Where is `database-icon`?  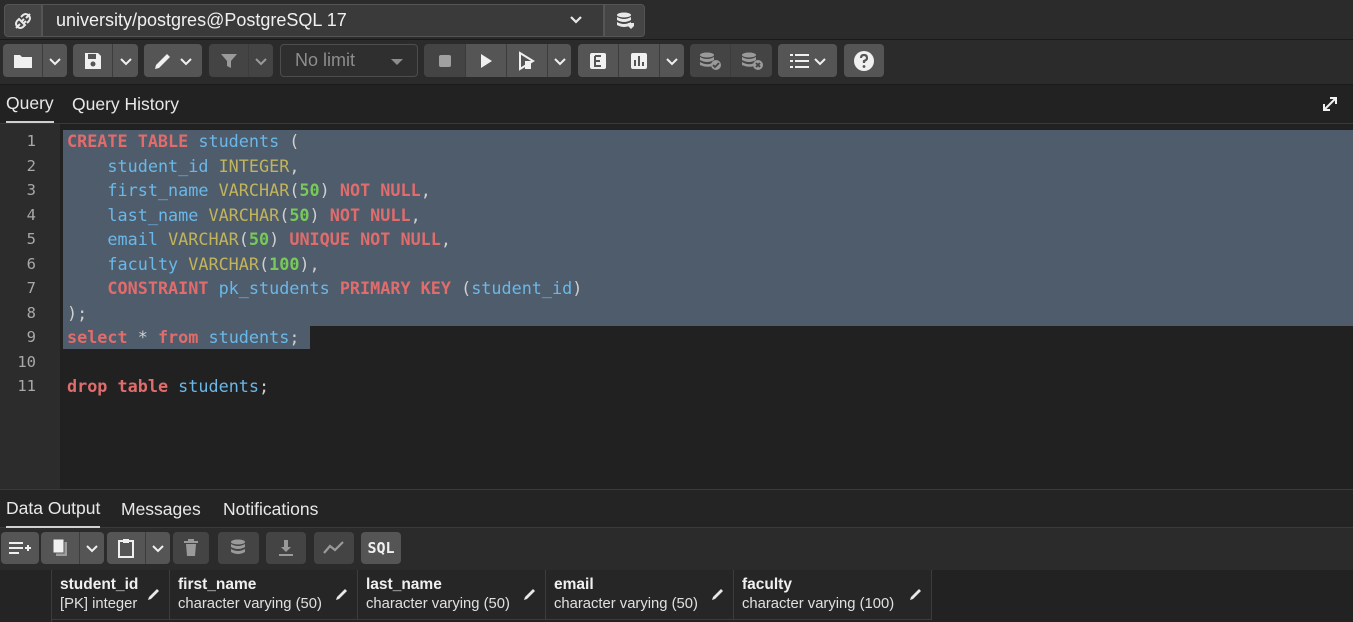
database-icon is located at coordinates (625, 20).